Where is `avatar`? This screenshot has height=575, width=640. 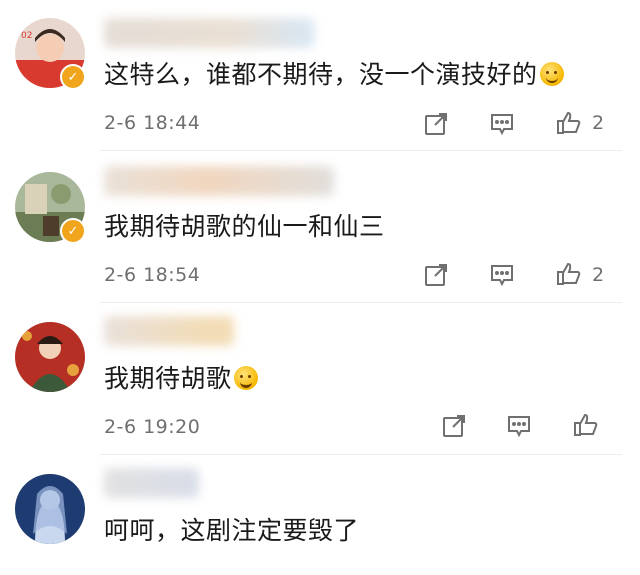
avatar is located at coordinates (50, 509).